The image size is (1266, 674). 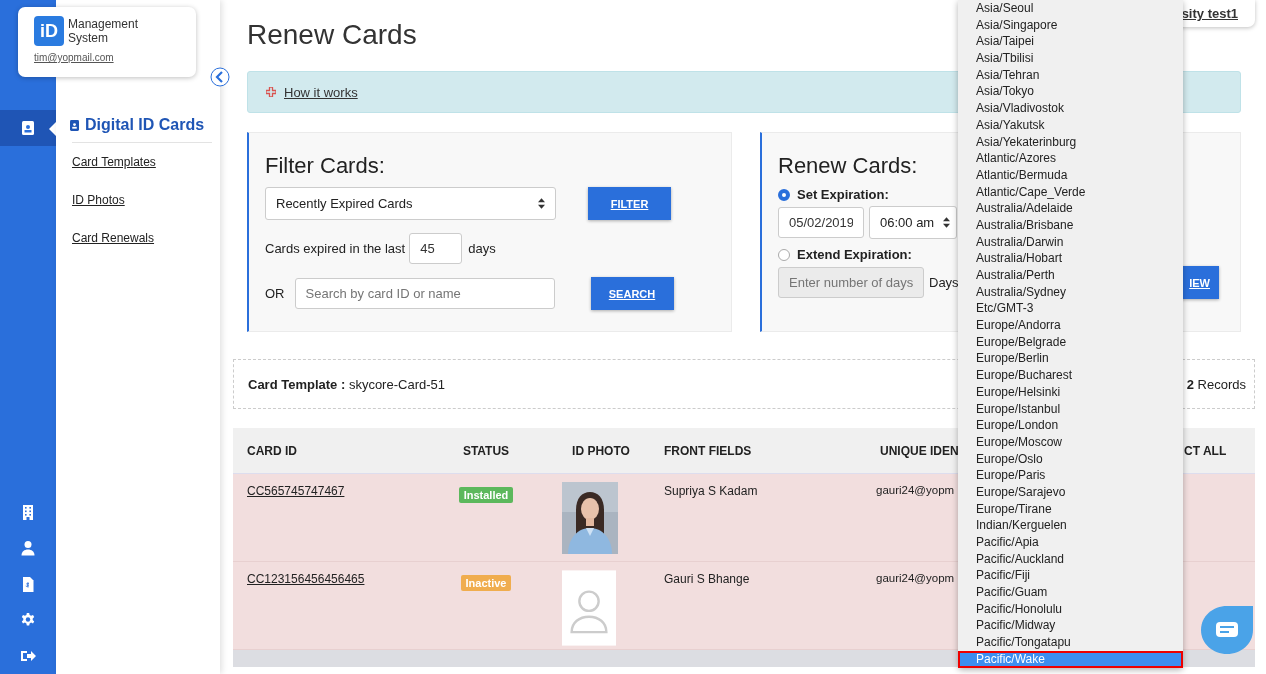 I want to click on column-header: FRONT FIELDS, so click(x=708, y=450).